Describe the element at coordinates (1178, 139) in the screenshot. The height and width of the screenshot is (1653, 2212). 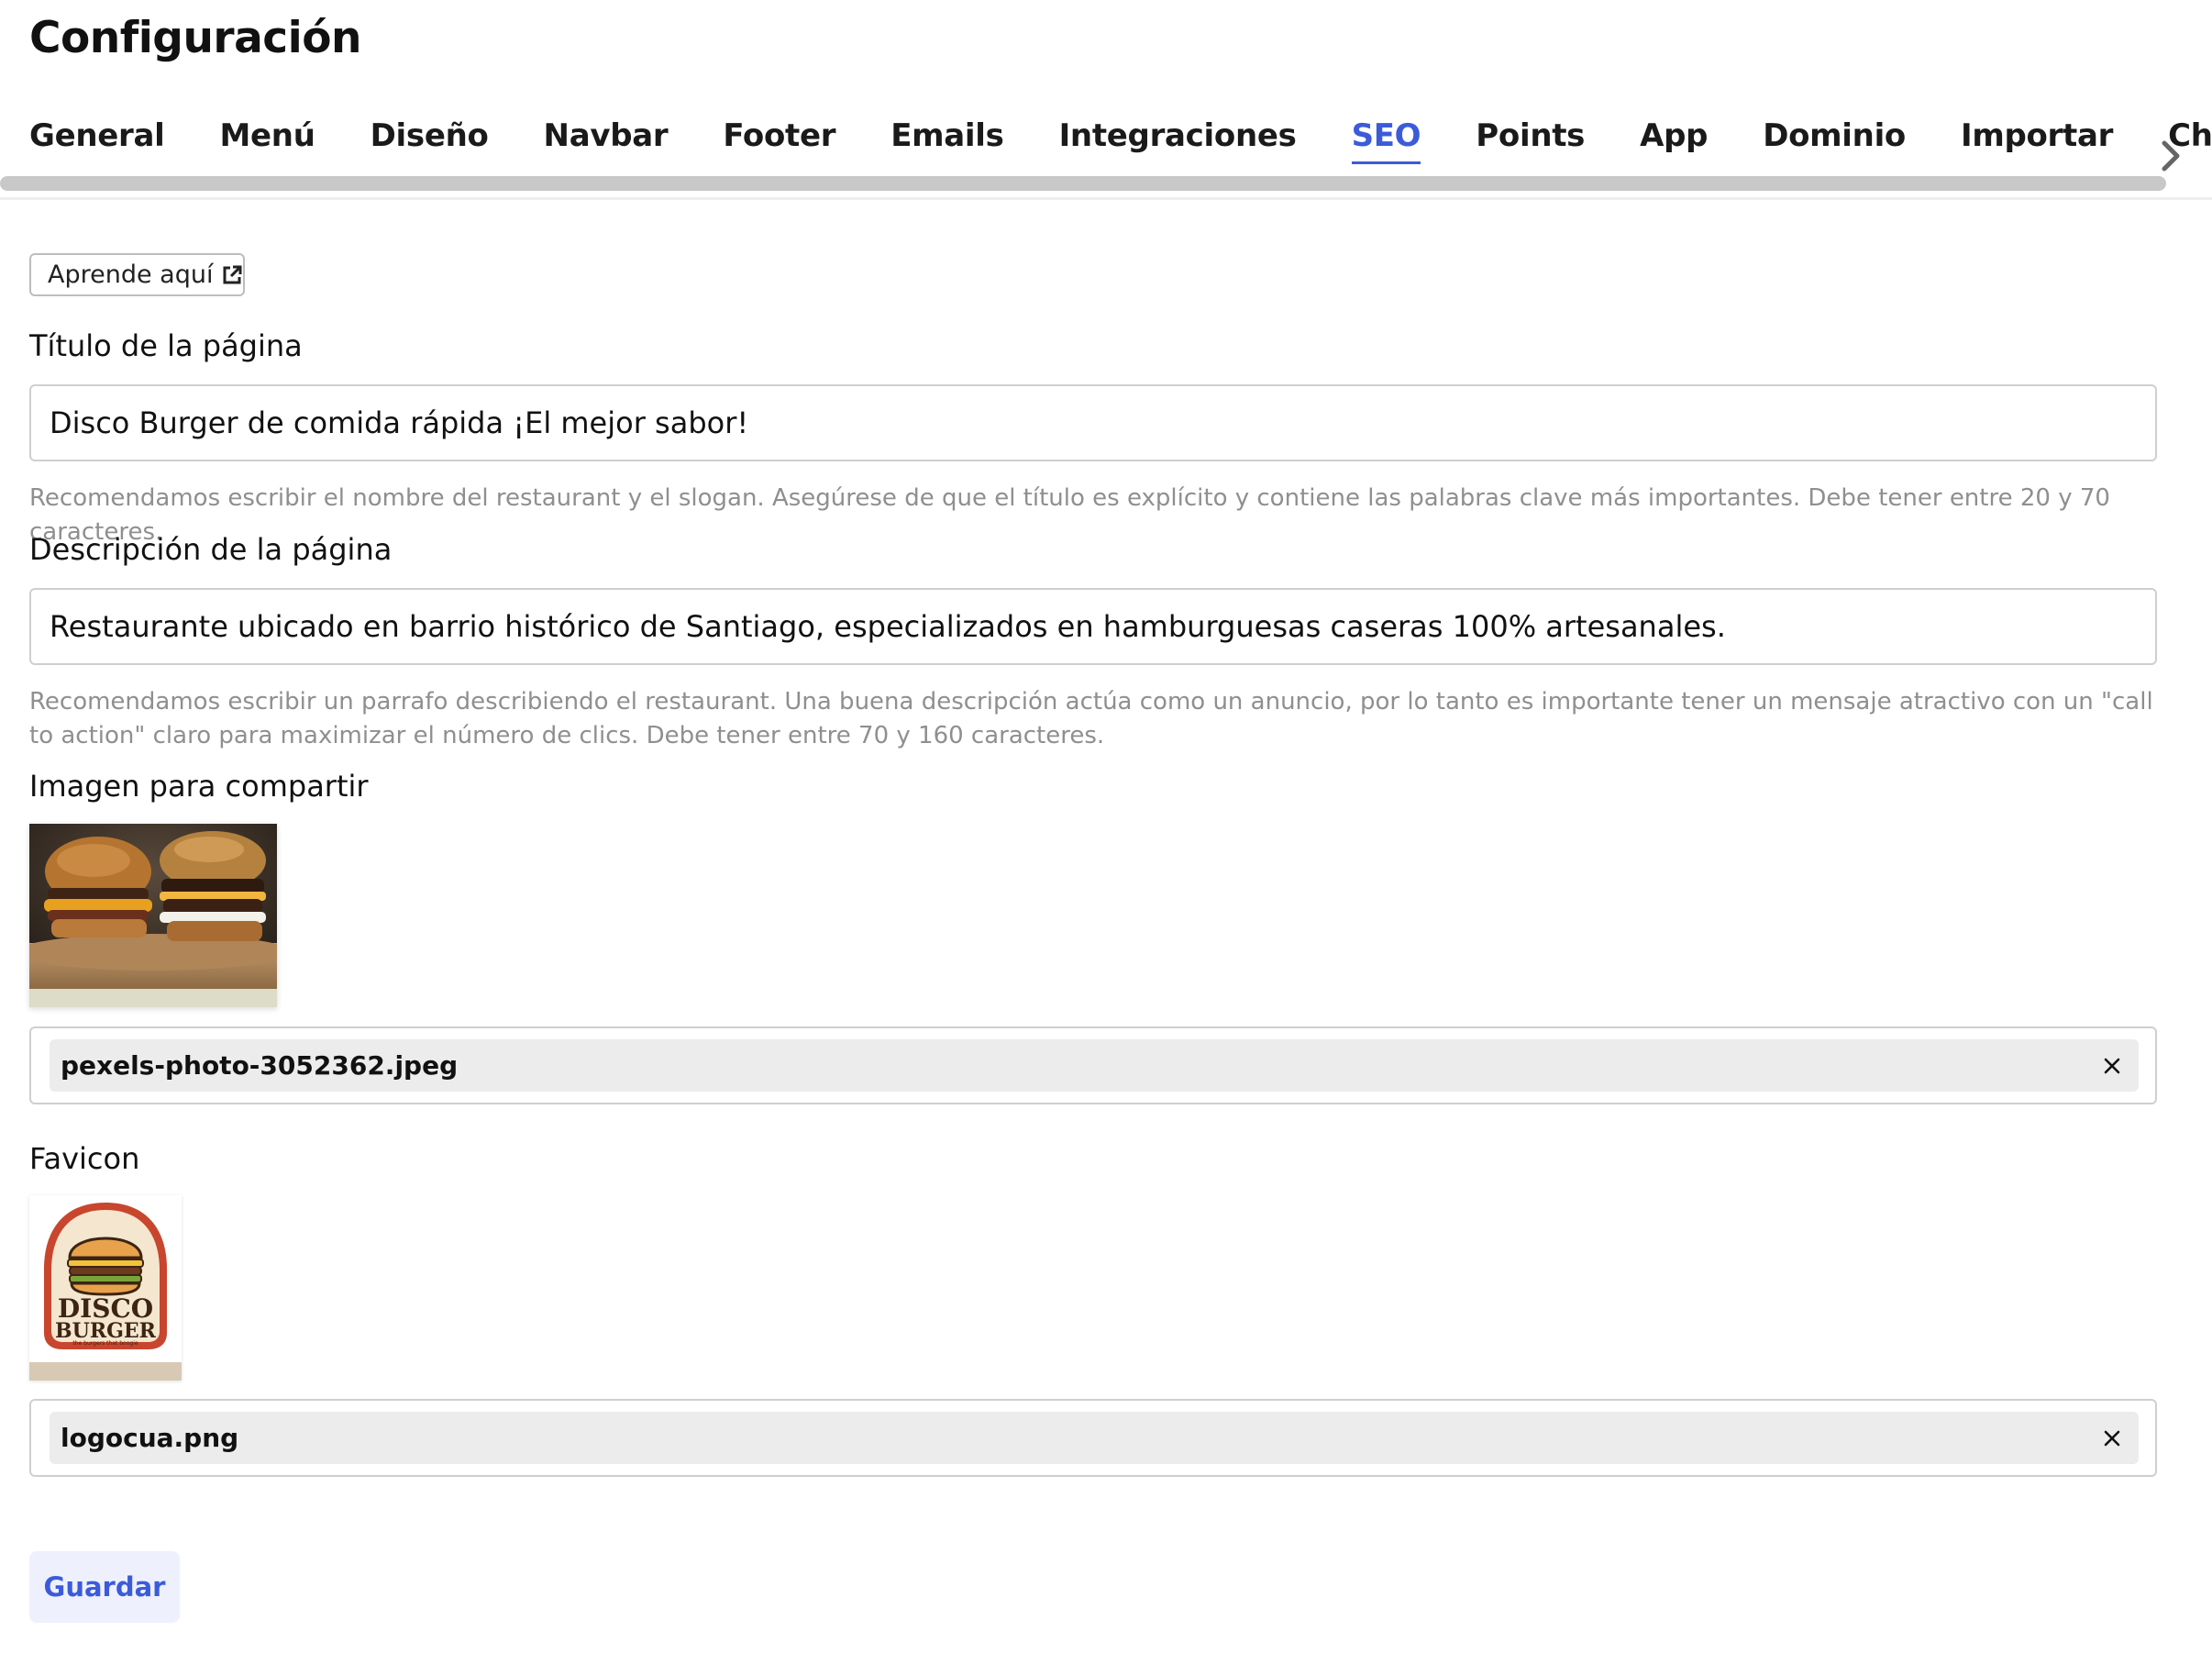
I see `tab-integrations: Integraciones` at that location.